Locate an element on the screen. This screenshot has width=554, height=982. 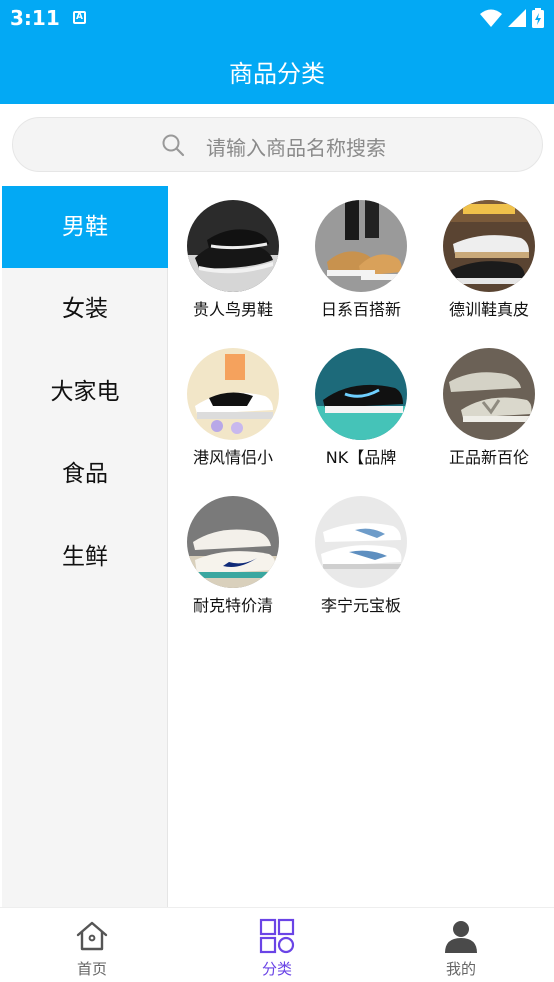
search-placeholder: 请输入商品名称搜索 is located at coordinates (296, 148).